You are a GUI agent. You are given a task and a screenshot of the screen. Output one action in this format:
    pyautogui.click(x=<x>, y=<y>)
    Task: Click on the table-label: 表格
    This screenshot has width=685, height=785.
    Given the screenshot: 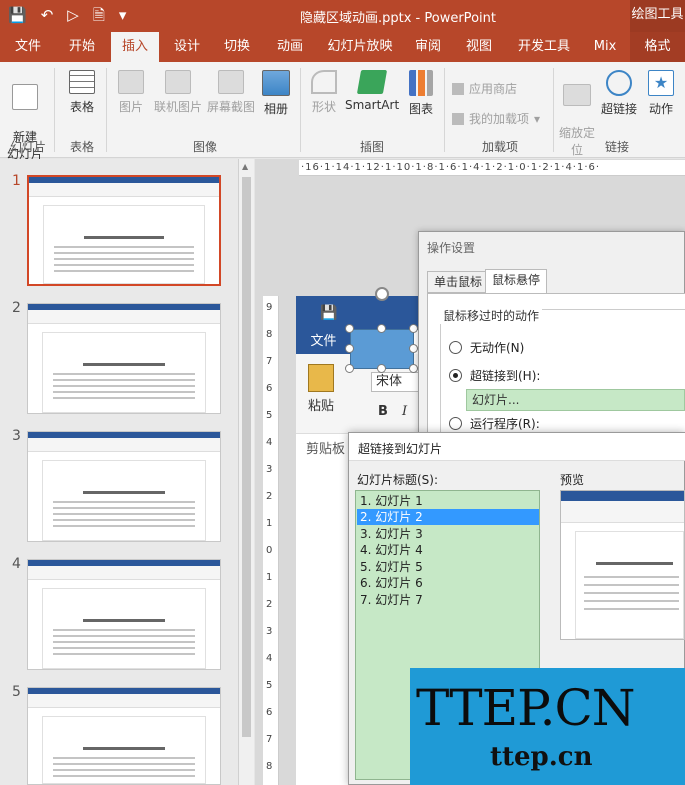 What is the action you would take?
    pyautogui.click(x=81, y=107)
    